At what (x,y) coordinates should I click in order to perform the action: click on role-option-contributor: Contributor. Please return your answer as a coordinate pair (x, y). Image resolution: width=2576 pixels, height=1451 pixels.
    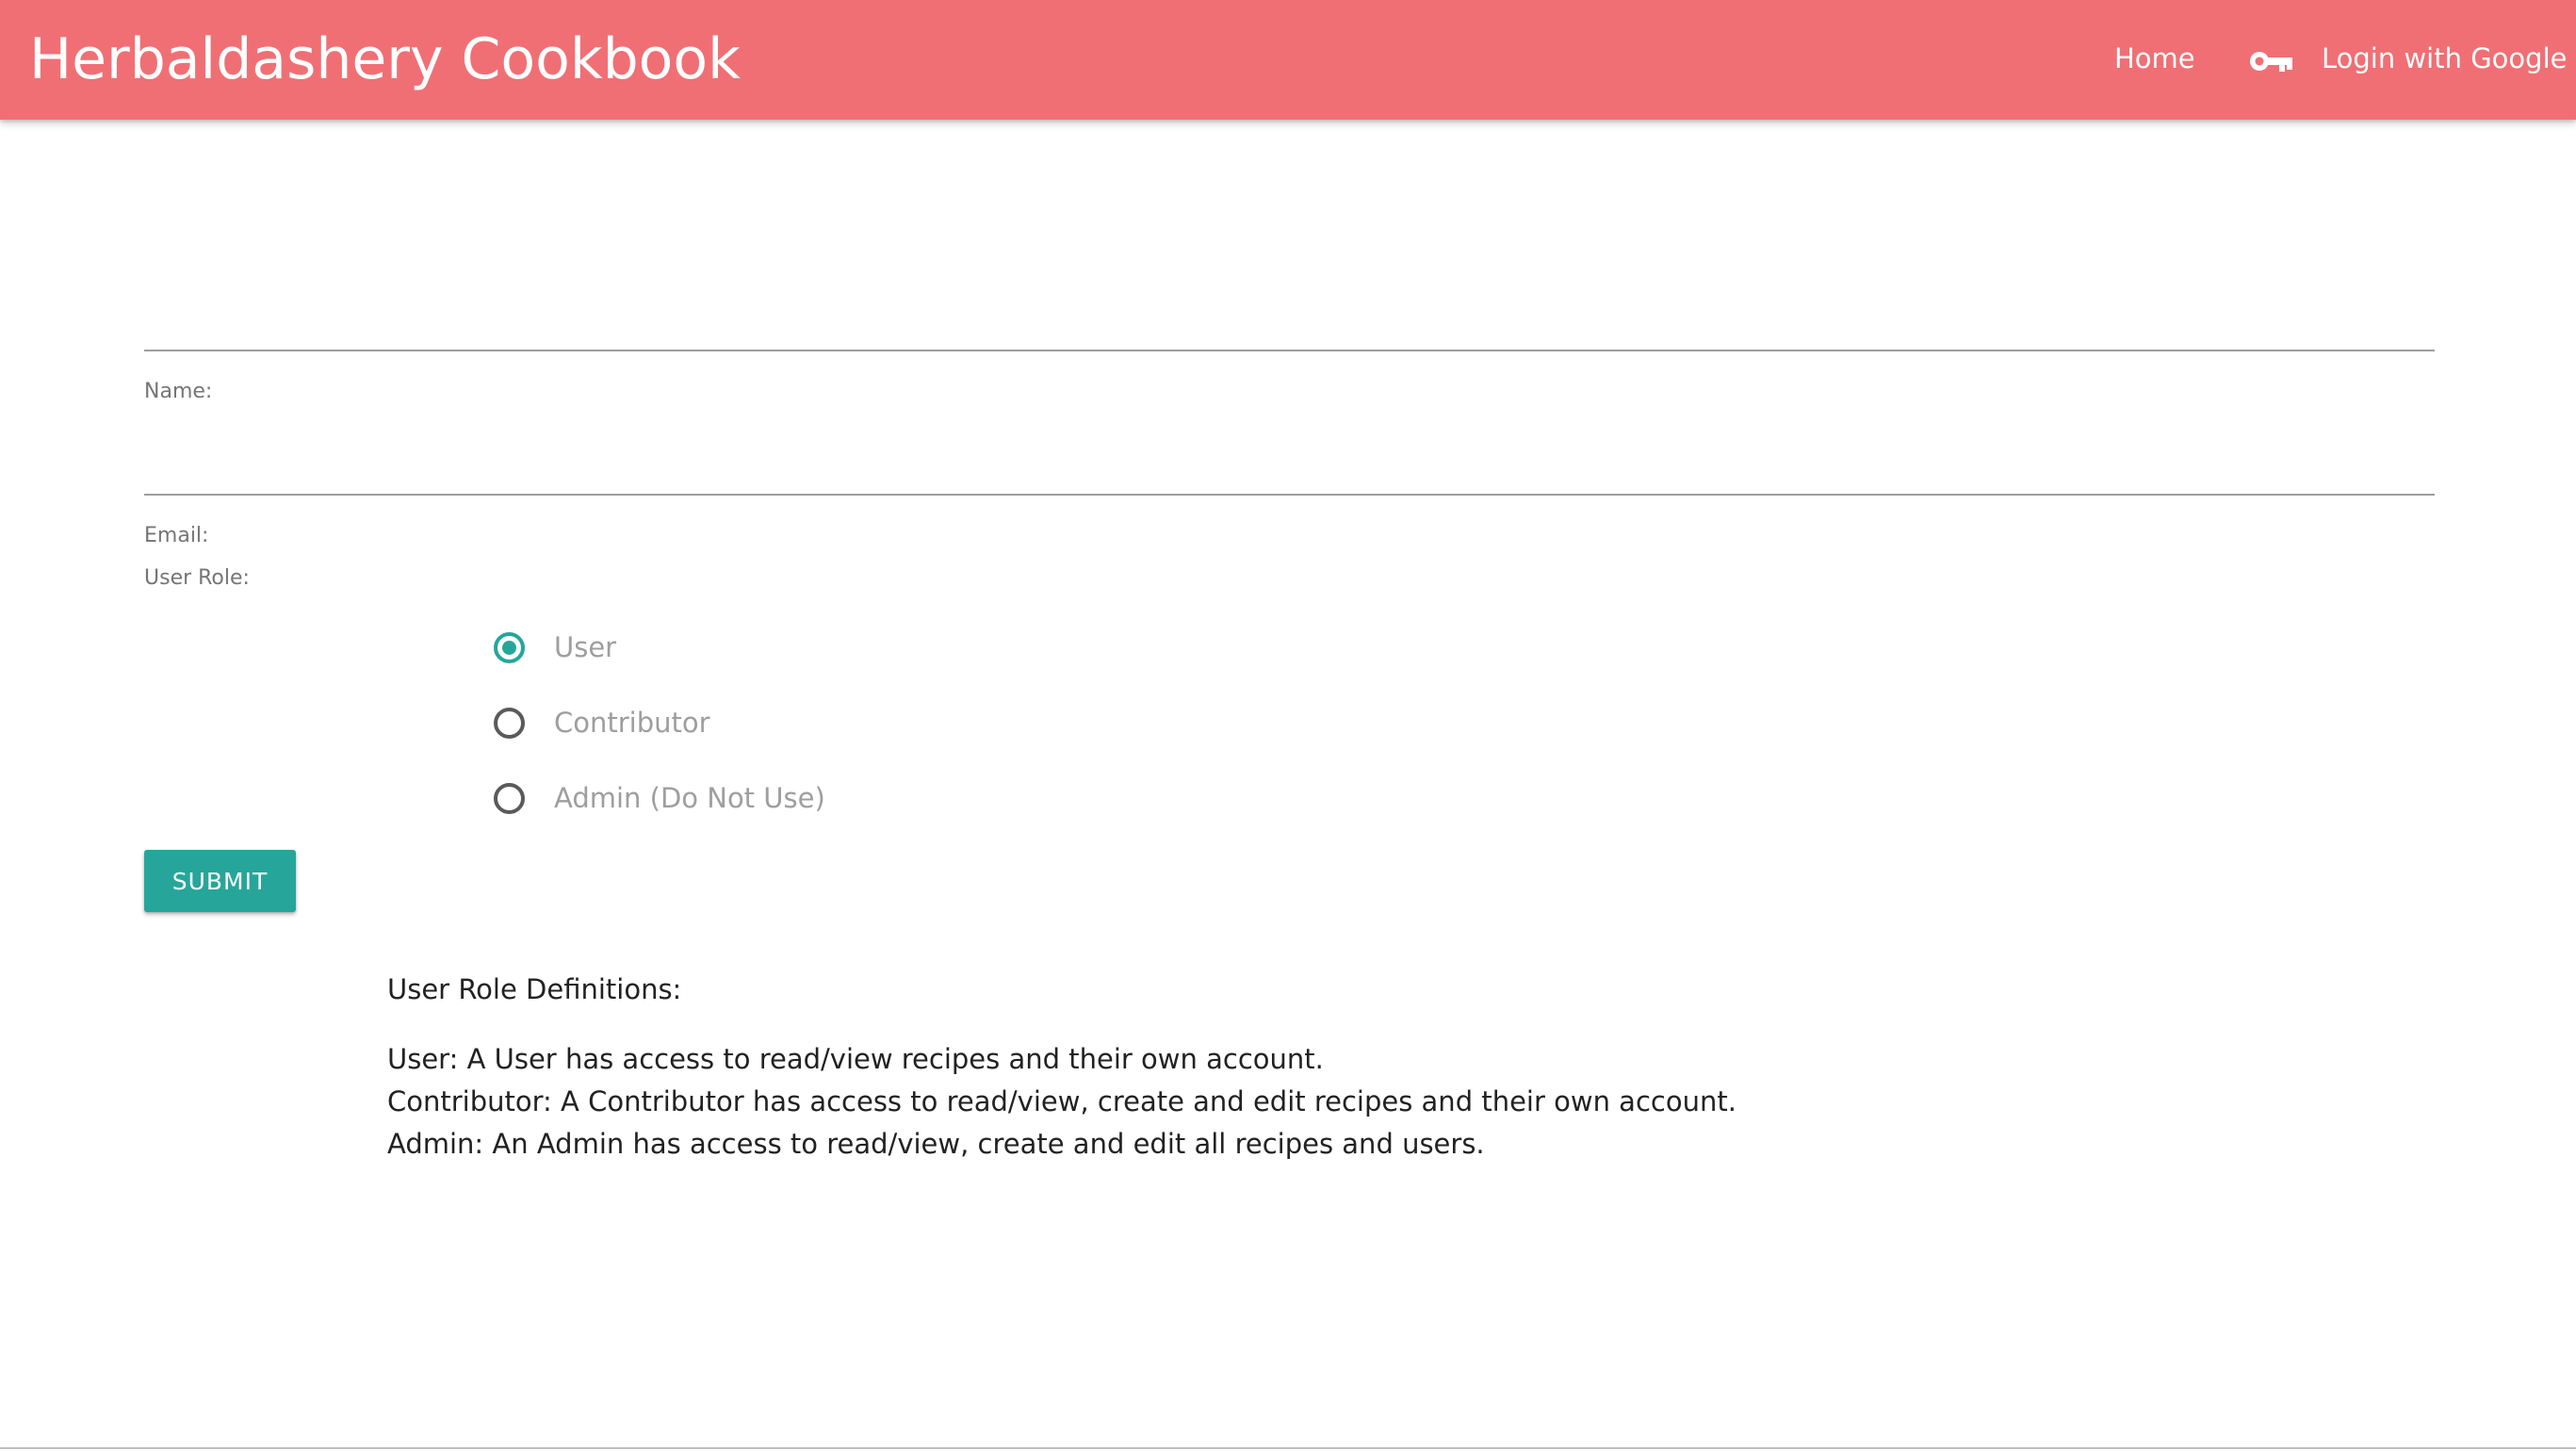
    Looking at the image, I should click on (823, 723).